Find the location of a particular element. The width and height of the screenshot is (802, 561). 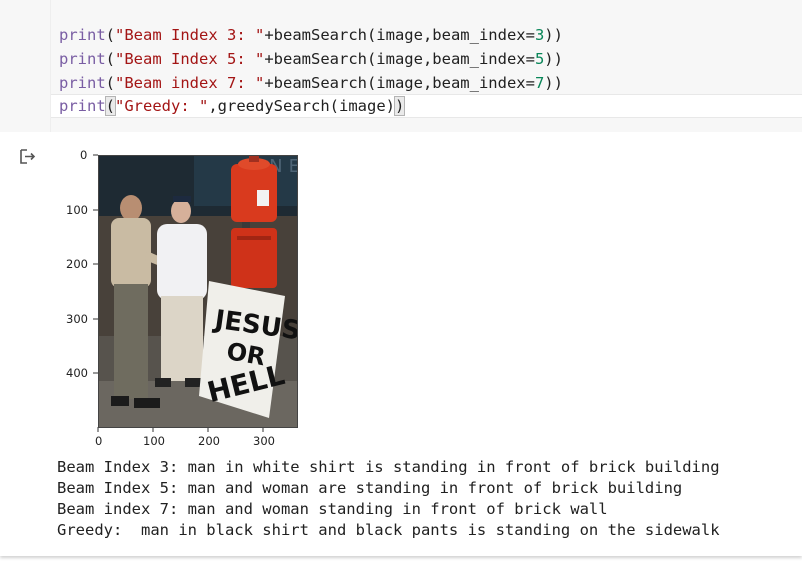

street-photo: ONE J is located at coordinates (198, 291).